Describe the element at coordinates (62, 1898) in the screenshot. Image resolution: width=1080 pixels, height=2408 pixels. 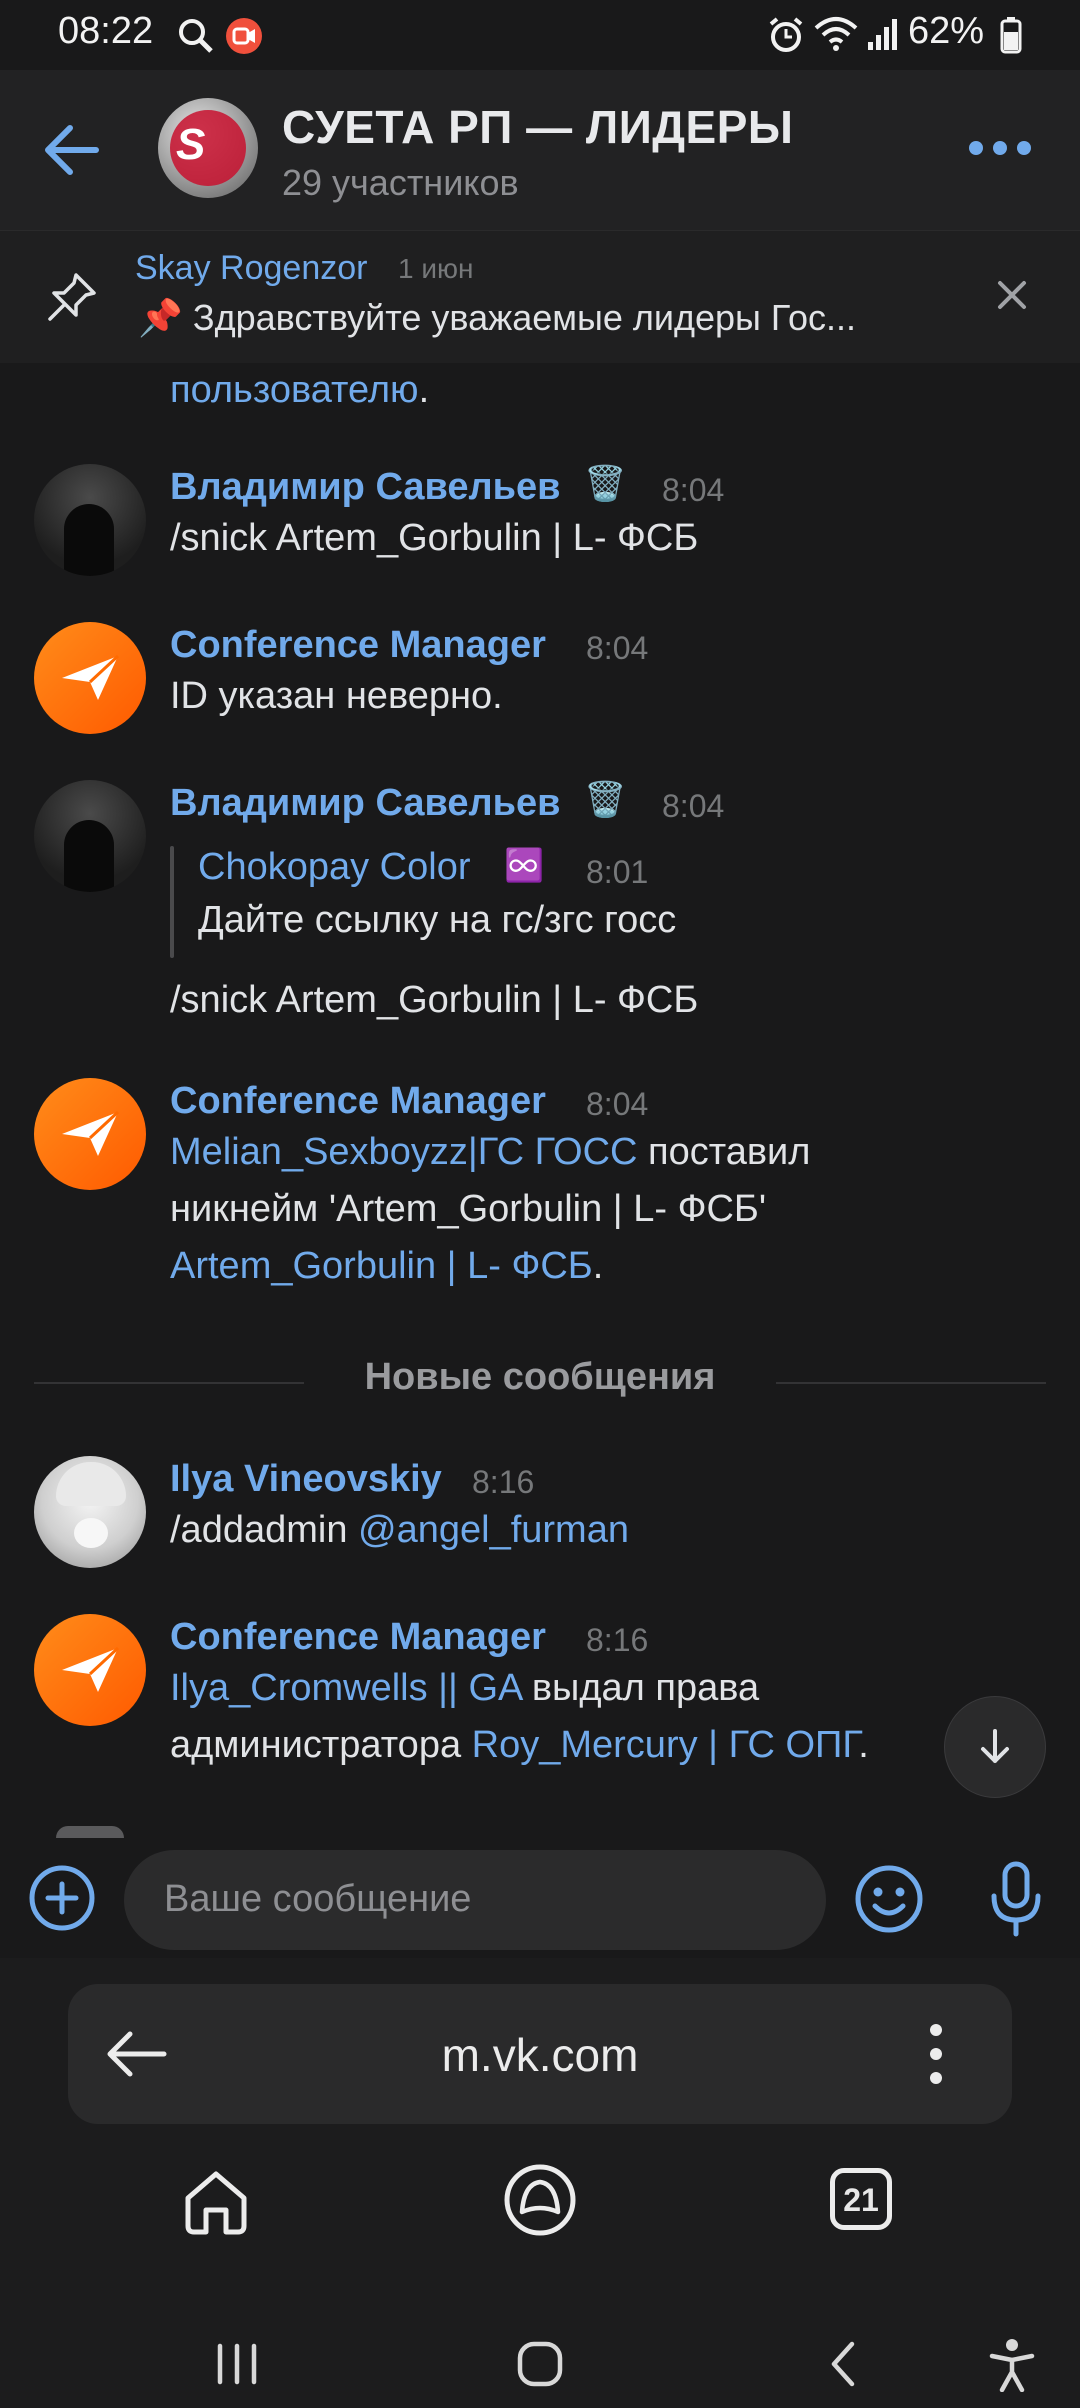
I see `add-icon` at that location.